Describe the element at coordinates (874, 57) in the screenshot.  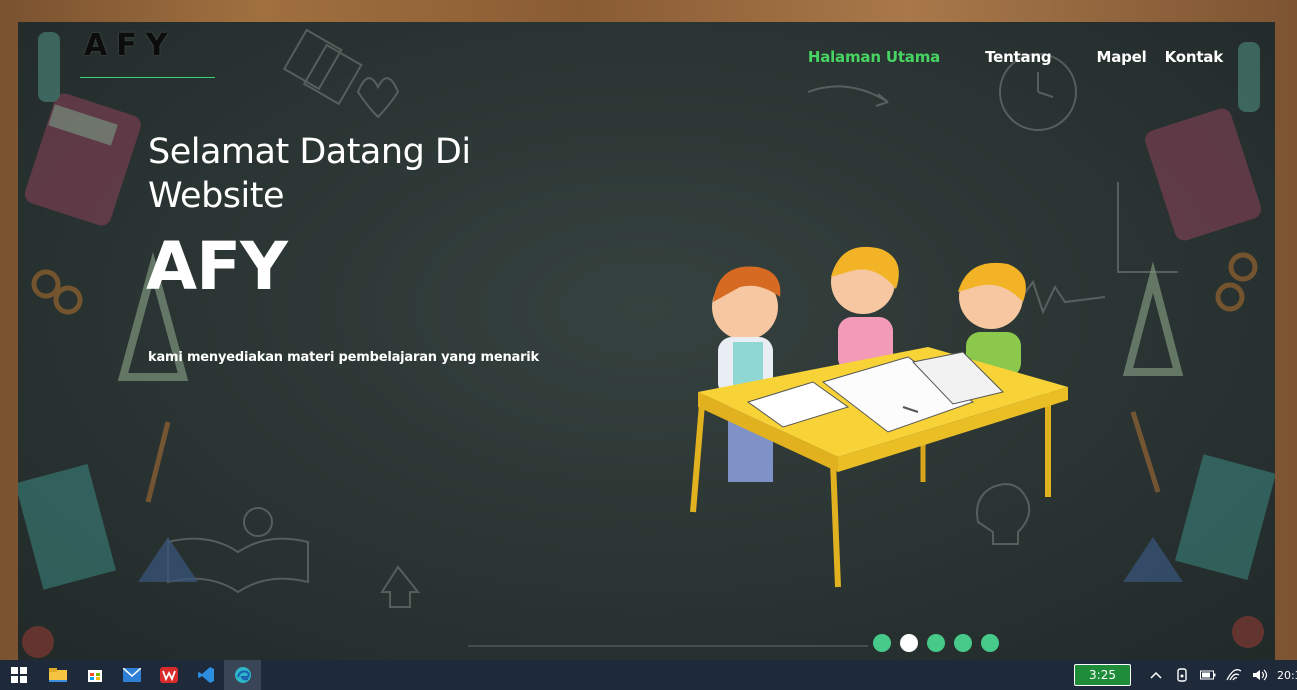
I see `nav-item-home: Halaman Utama` at that location.